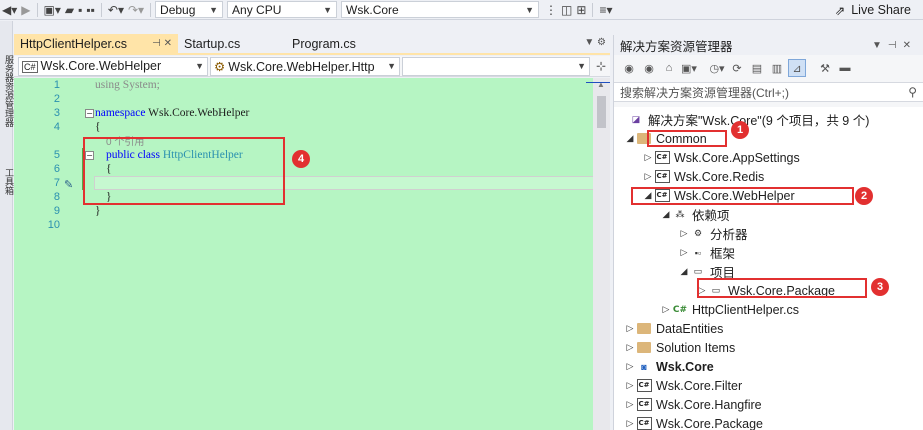 The image size is (923, 430). I want to click on new-item-icon: ▣▾, so click(52, 10).